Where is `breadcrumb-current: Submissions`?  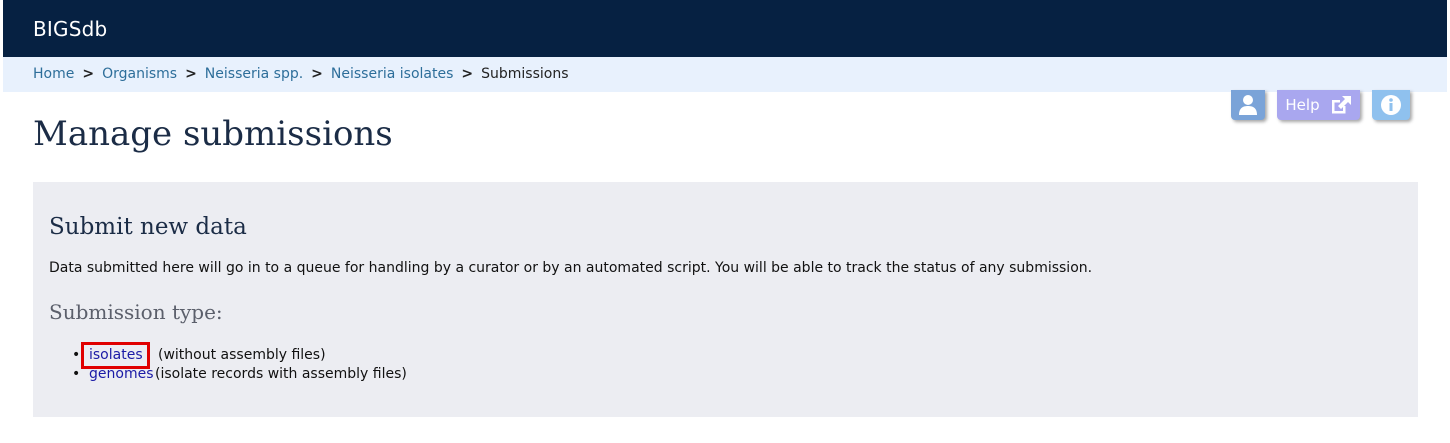 breadcrumb-current: Submissions is located at coordinates (525, 74).